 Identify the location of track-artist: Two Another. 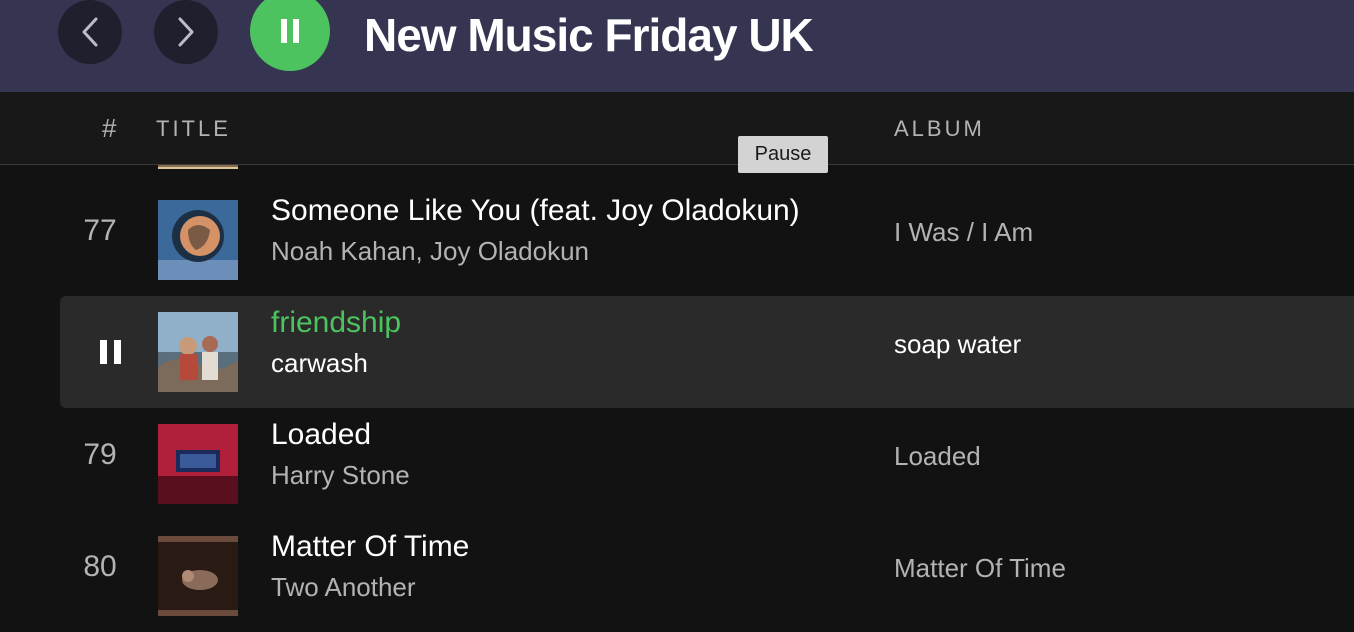
(343, 587).